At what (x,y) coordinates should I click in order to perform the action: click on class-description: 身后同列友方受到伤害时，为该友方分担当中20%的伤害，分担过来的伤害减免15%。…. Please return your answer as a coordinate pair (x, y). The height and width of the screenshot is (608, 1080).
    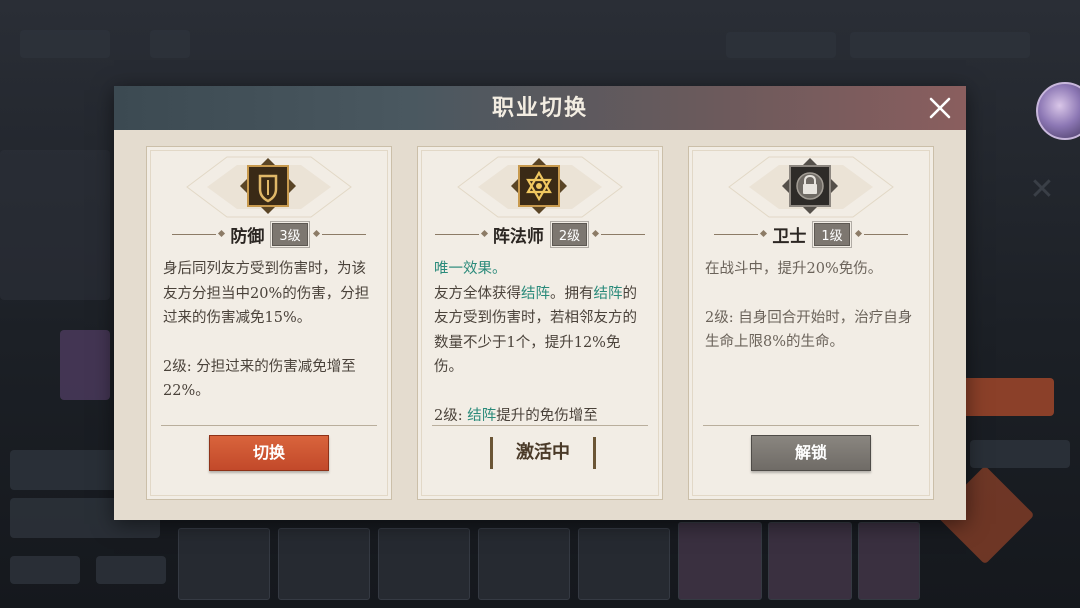
    Looking at the image, I should click on (269, 339).